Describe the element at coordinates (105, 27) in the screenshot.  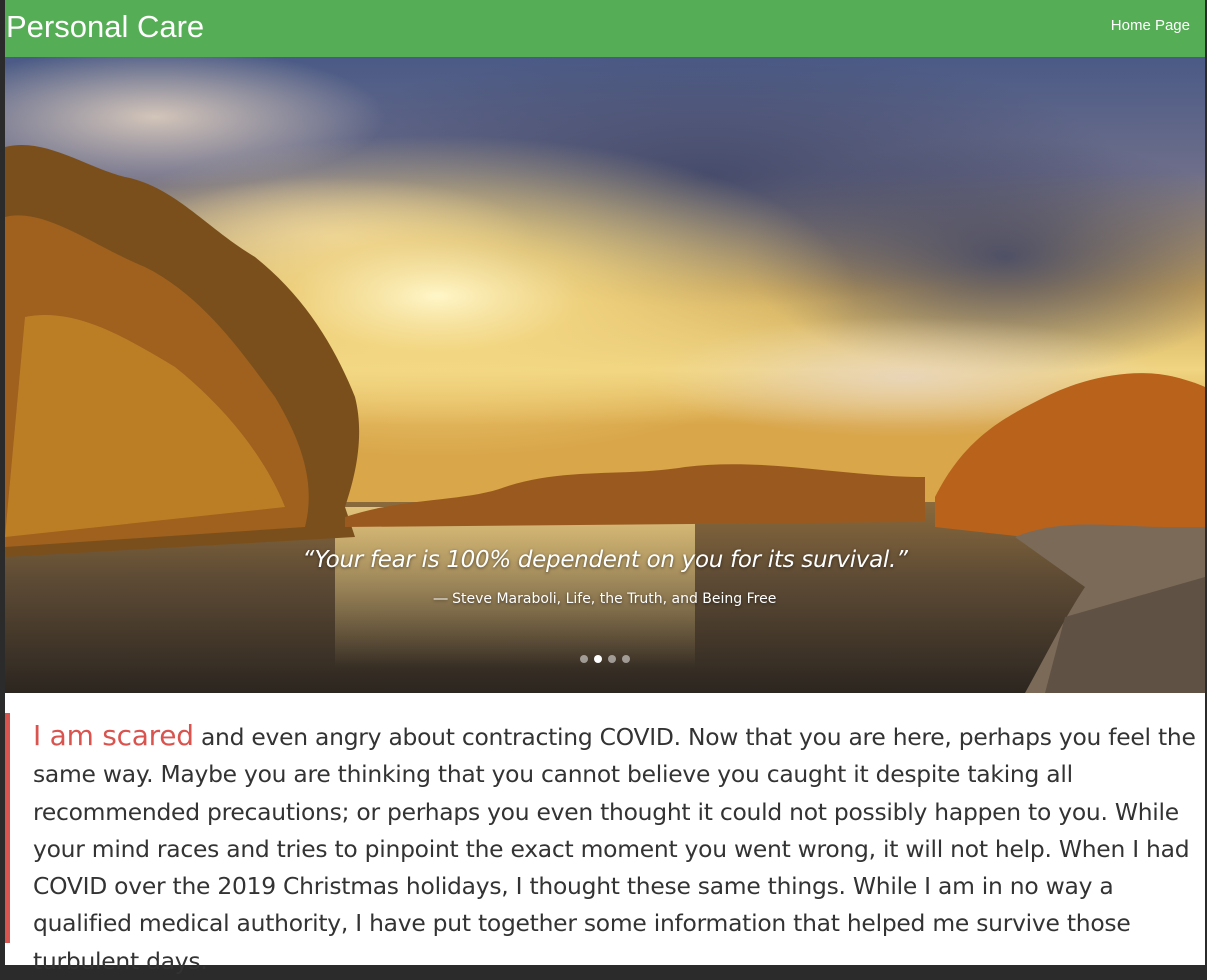
I see `brand-link: Personal Care` at that location.